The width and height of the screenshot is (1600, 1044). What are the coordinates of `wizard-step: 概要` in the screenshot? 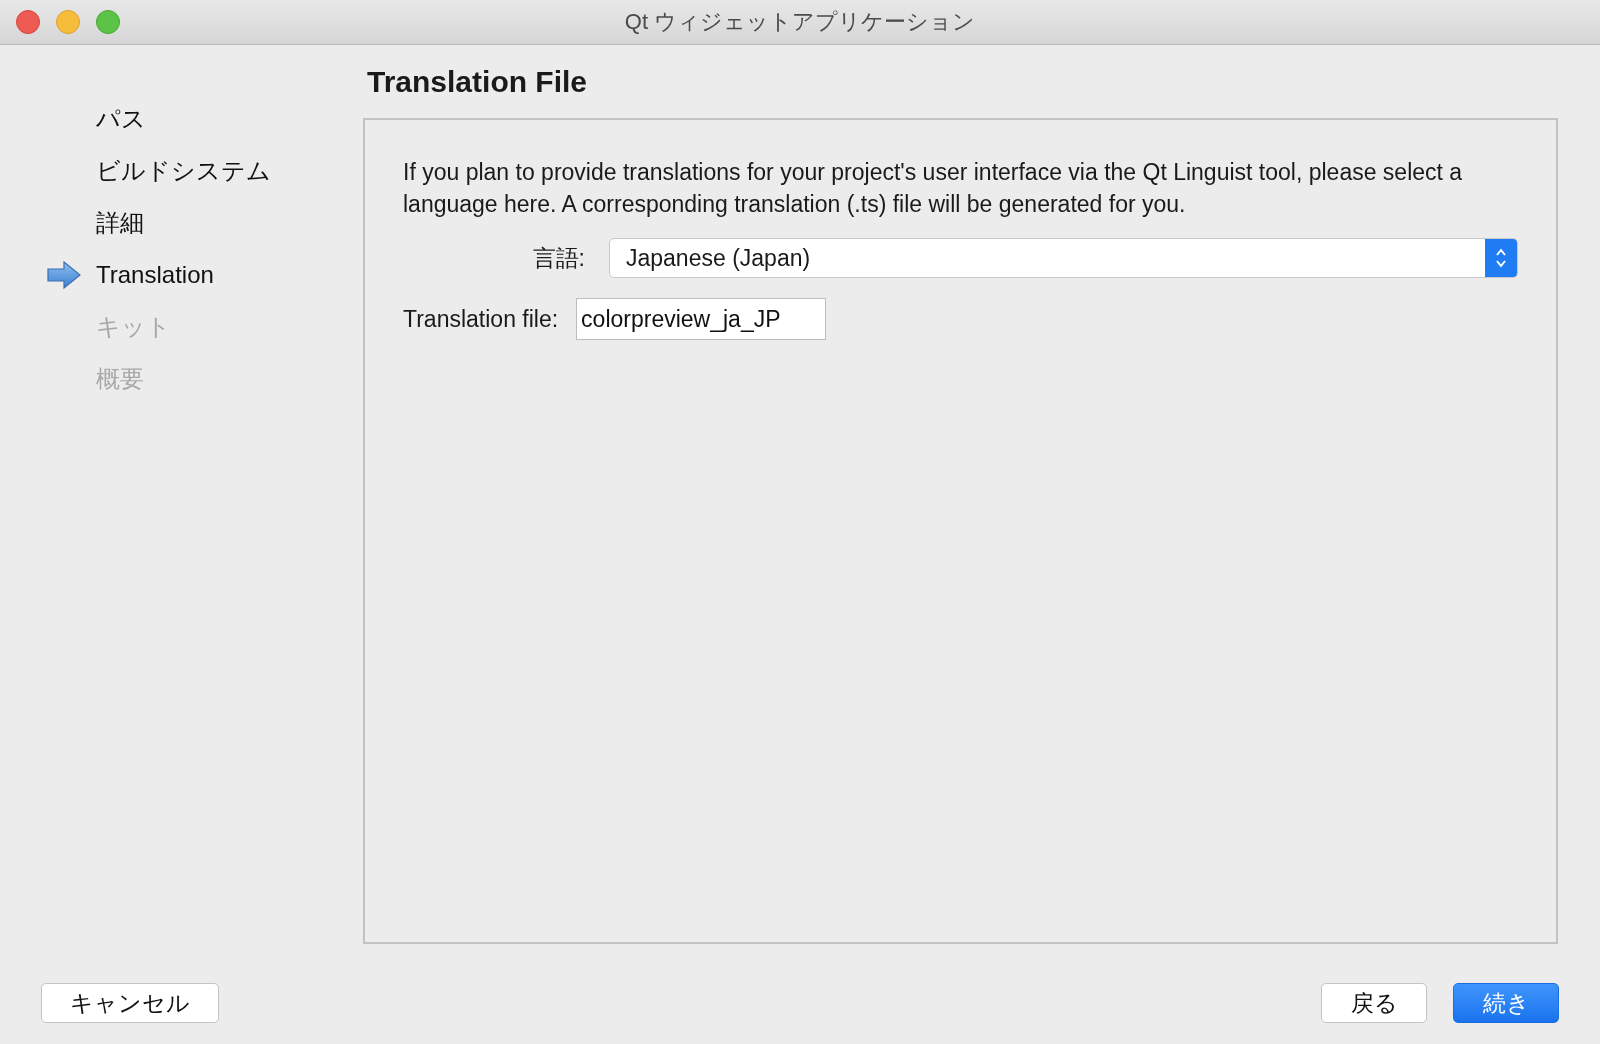 It's located at (120, 379).